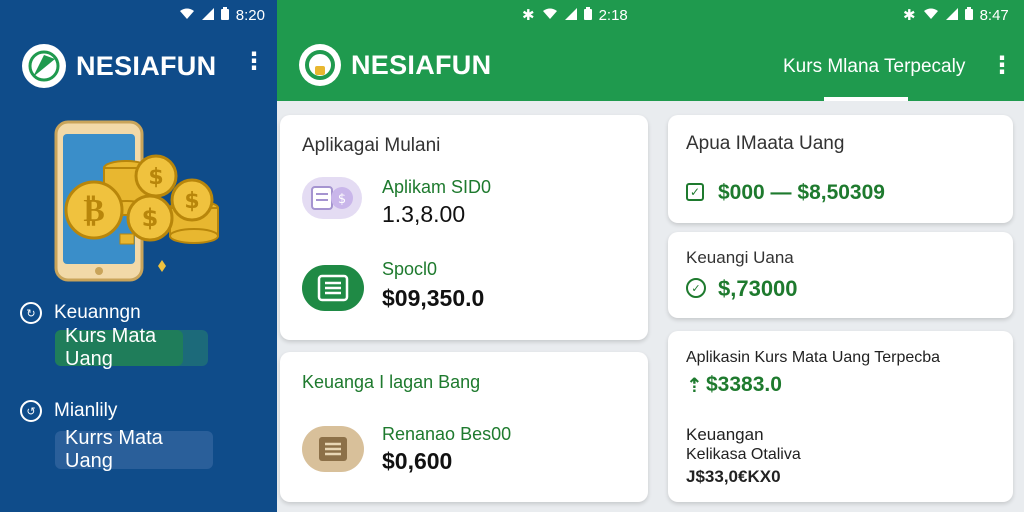 This screenshot has height=512, width=1024. What do you see at coordinates (765, 143) in the screenshot?
I see `card-title: Apua IMaata Uang` at bounding box center [765, 143].